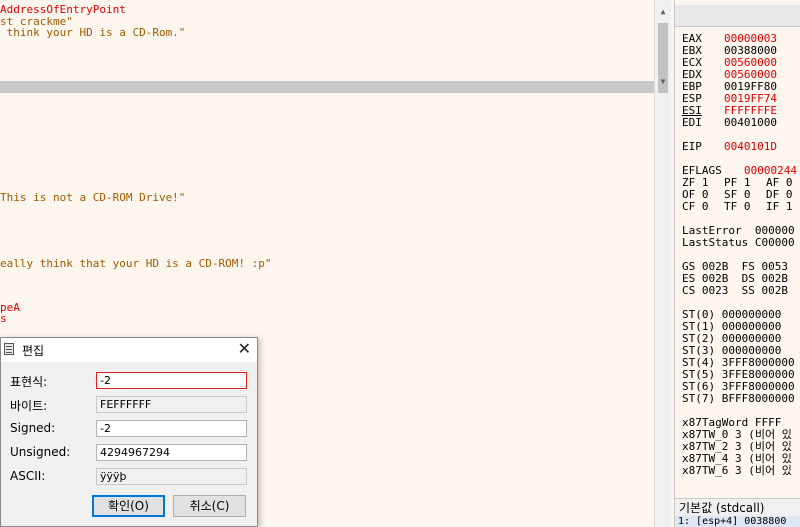 This screenshot has width=800, height=527. Describe the element at coordinates (171, 404) in the screenshot. I see `bytes-field: FEFFFFFF` at that location.